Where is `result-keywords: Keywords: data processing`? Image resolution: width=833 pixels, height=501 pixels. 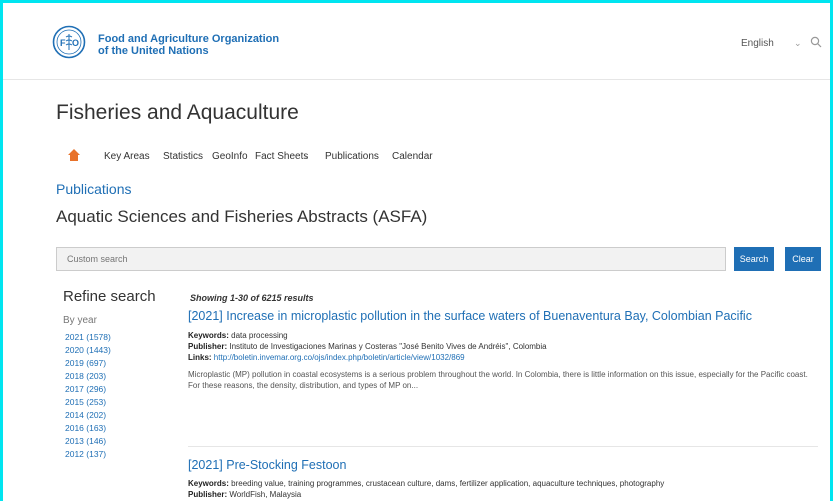 result-keywords: Keywords: data processing is located at coordinates (503, 335).